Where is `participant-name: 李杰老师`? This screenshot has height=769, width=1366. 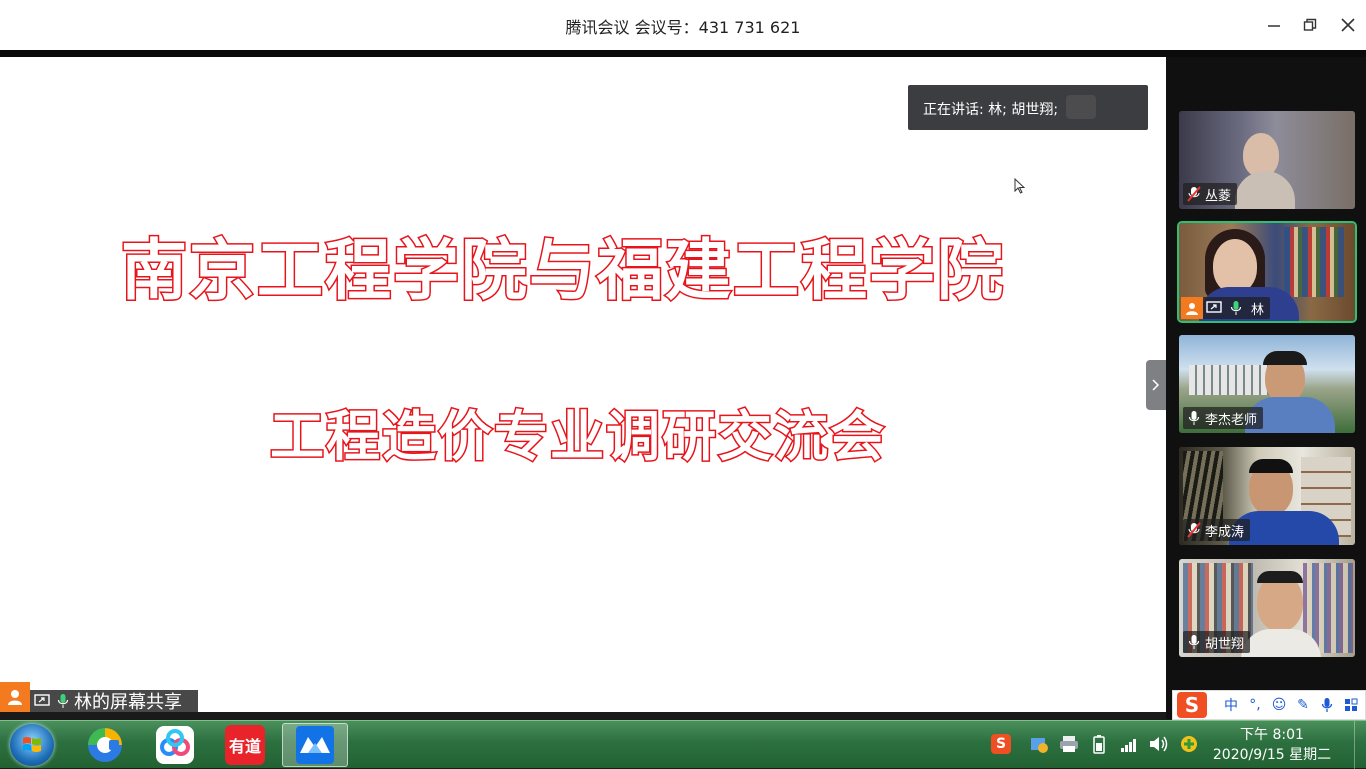
participant-name: 李杰老师 is located at coordinates (1231, 420).